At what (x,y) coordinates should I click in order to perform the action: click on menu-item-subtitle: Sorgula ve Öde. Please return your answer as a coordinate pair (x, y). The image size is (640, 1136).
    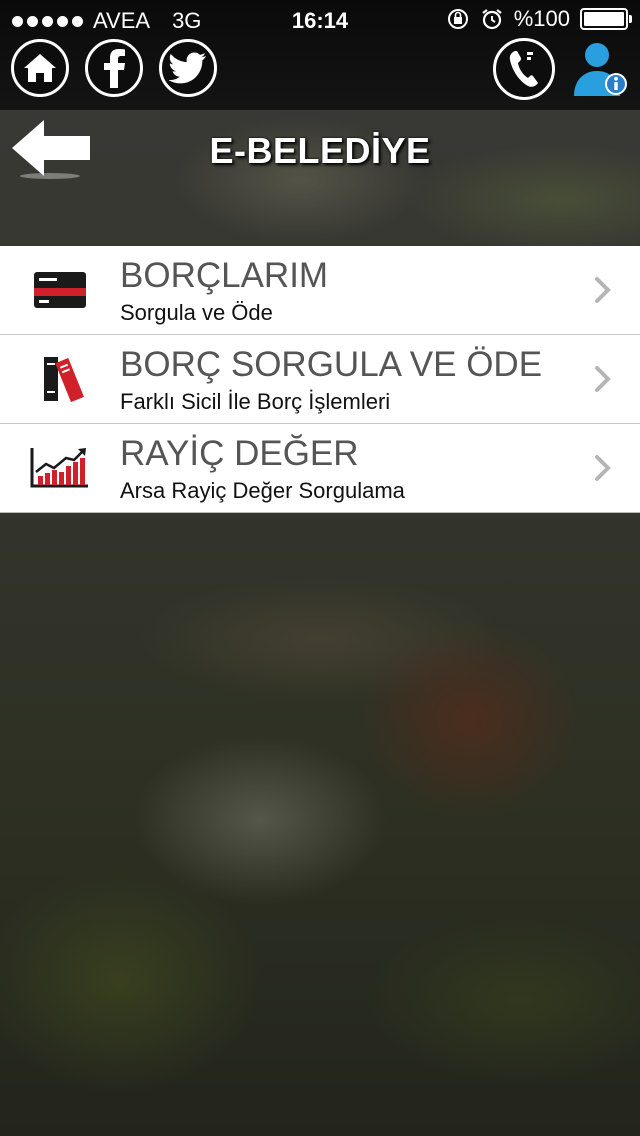
    Looking at the image, I should click on (196, 312).